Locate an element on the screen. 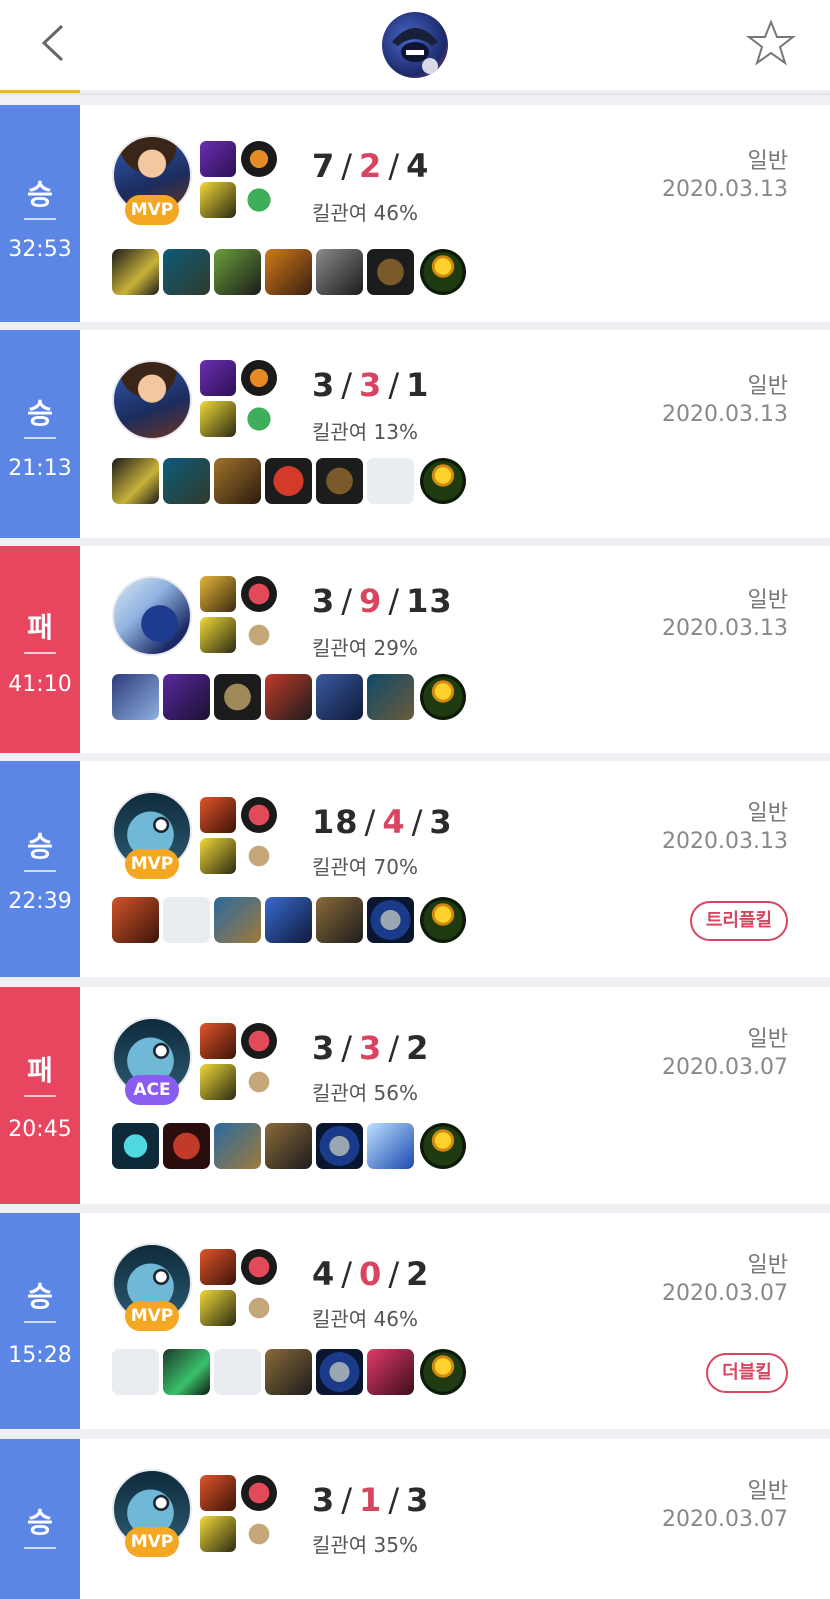 This screenshot has width=830, height=1599. result-bar: 패 20:45 is located at coordinates (40, 1095).